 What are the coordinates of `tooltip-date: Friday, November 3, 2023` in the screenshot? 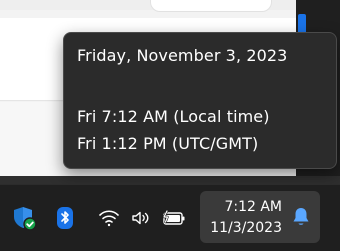 It's located at (182, 55).